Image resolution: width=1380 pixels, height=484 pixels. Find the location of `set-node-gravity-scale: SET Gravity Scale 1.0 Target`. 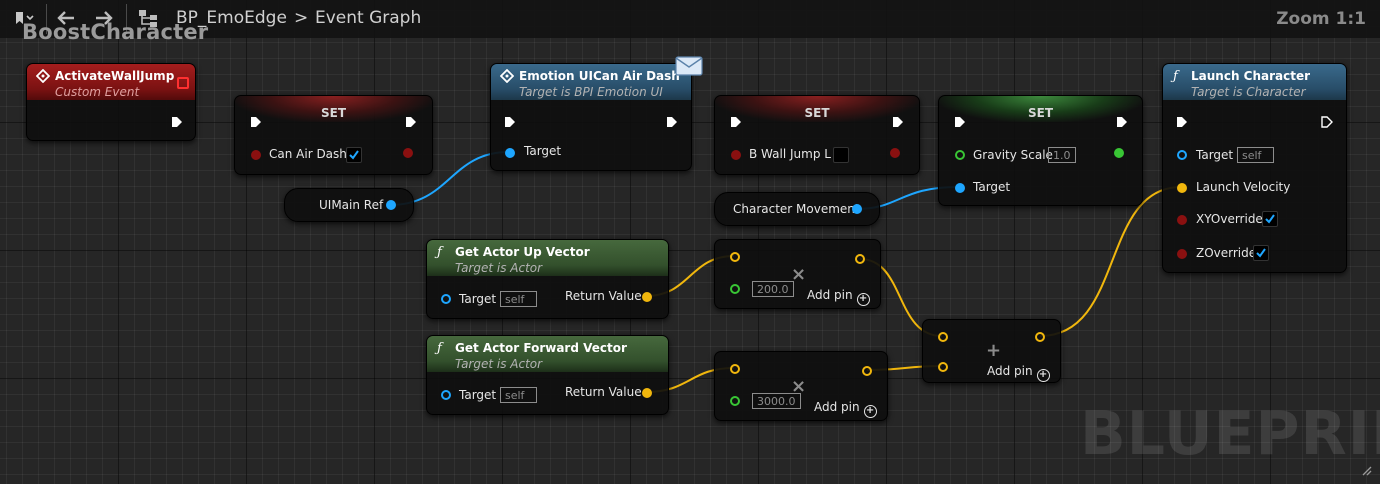

set-node-gravity-scale: SET Gravity Scale 1.0 Target is located at coordinates (1040, 150).